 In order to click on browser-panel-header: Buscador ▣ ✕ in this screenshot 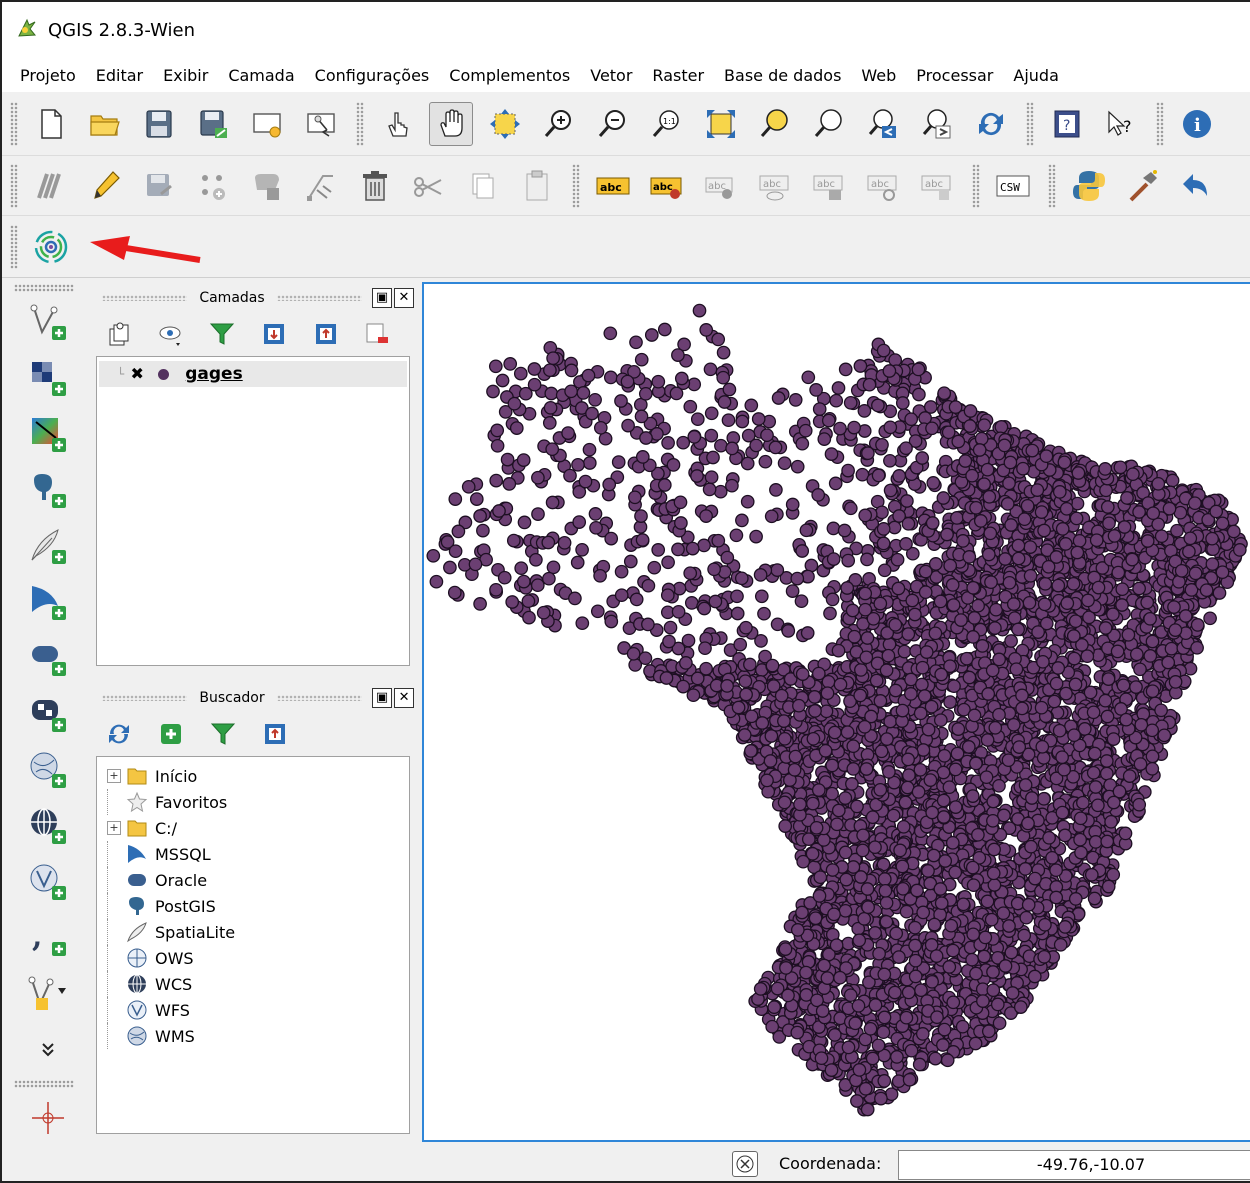, I will do `click(254, 698)`.